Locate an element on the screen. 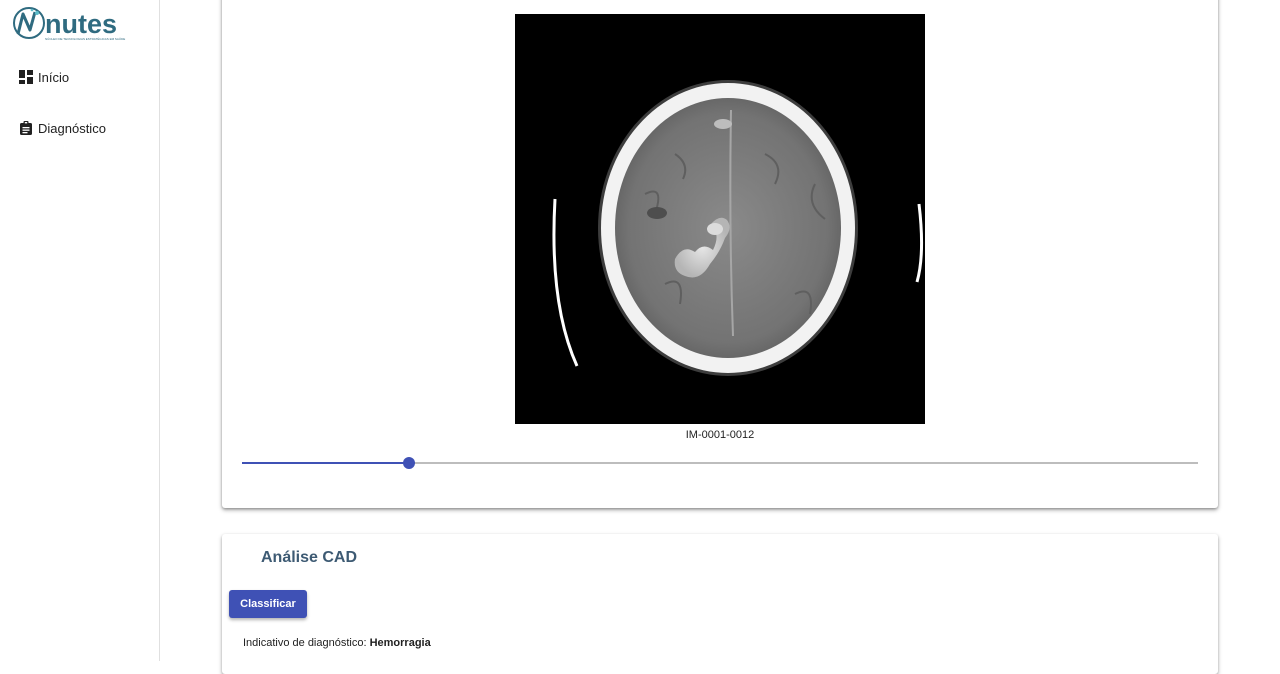 This screenshot has width=1280, height=674. sidebar-item-diagnostico: Diagnóstico is located at coordinates (62, 128).